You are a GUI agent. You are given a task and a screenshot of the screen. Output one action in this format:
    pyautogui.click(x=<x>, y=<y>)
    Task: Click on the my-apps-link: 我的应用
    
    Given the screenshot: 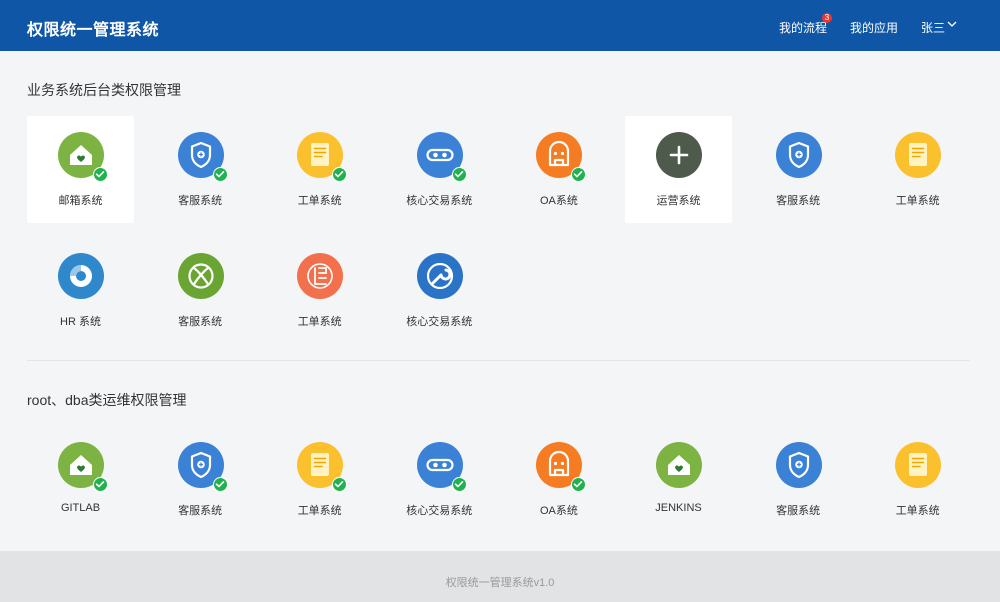 What is the action you would take?
    pyautogui.click(x=874, y=27)
    